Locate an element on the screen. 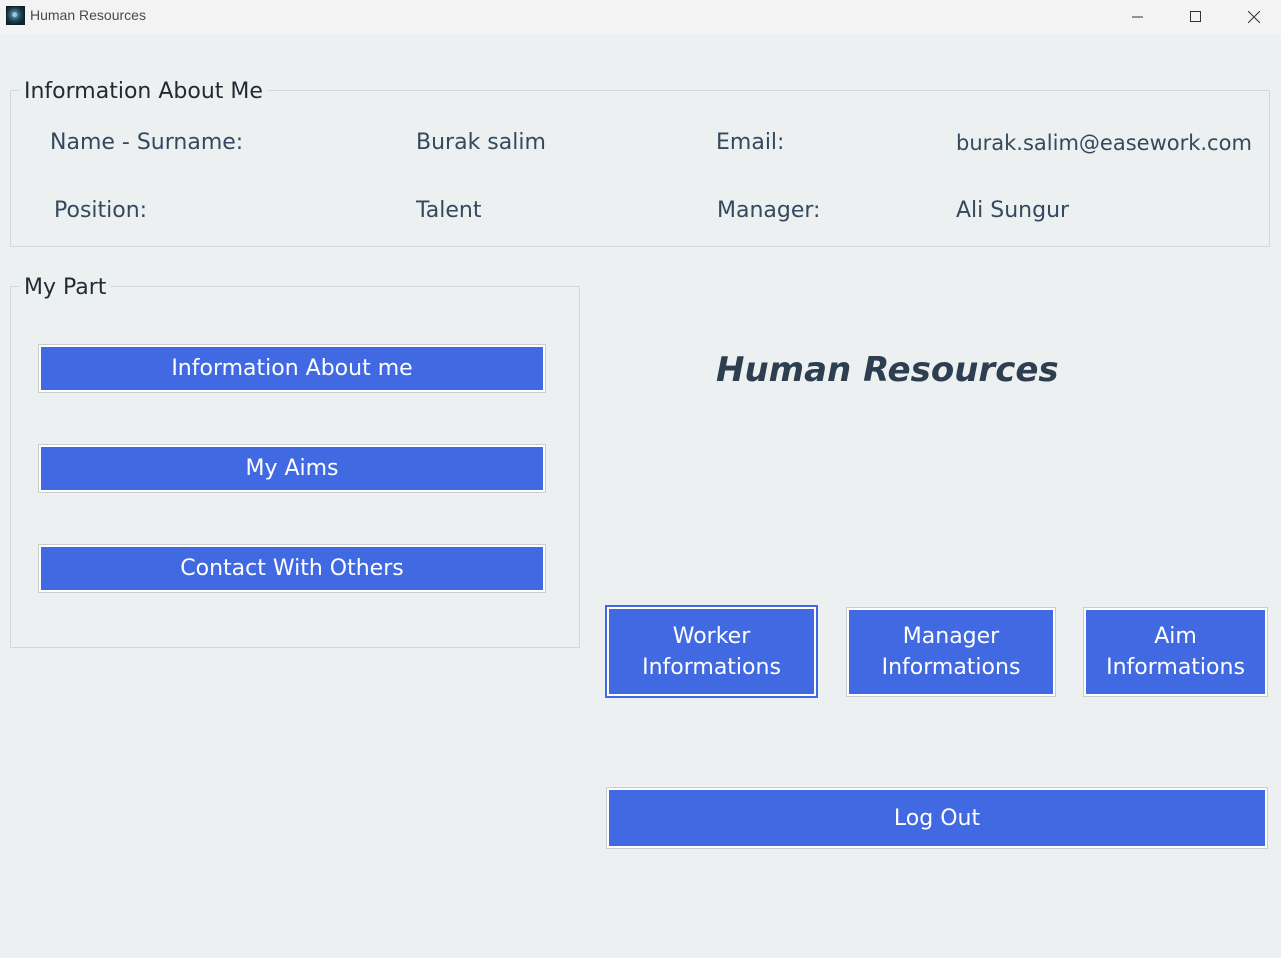 The image size is (1281, 958). window-title: Human Resources is located at coordinates (88, 15).